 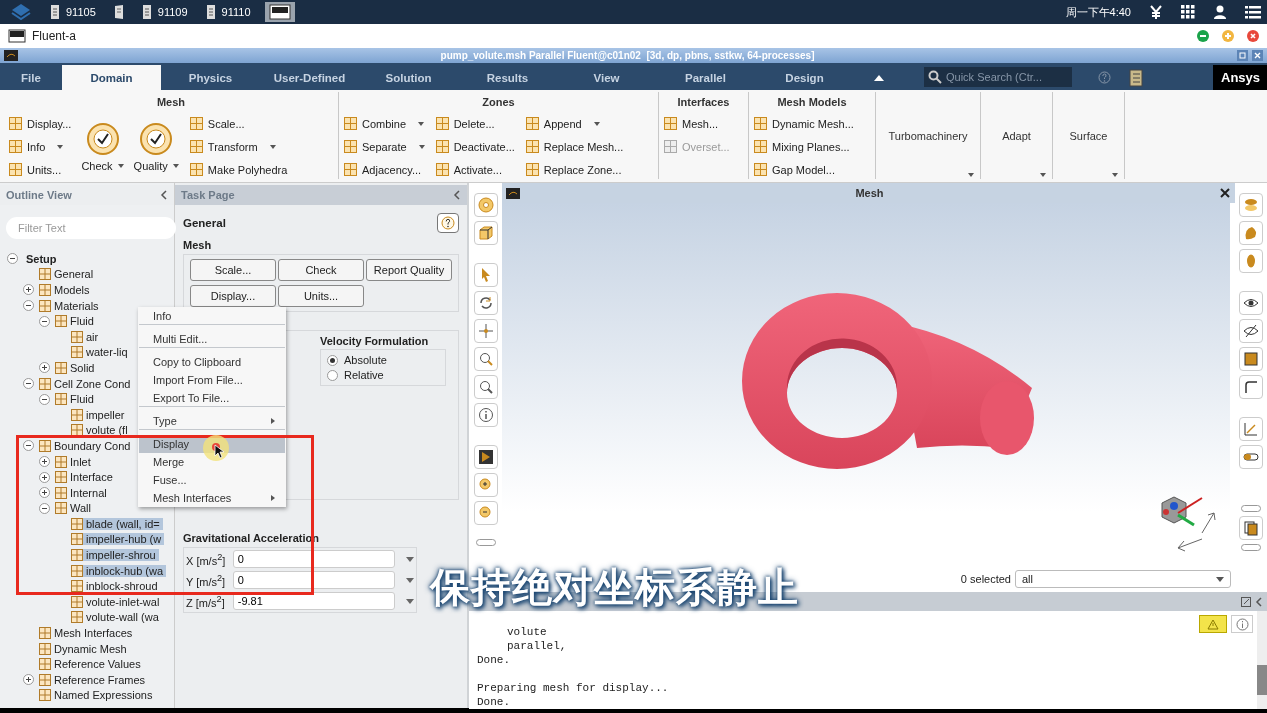 What do you see at coordinates (125, 570) in the screenshot?
I see `tree-item: inblock-hub (wa` at bounding box center [125, 570].